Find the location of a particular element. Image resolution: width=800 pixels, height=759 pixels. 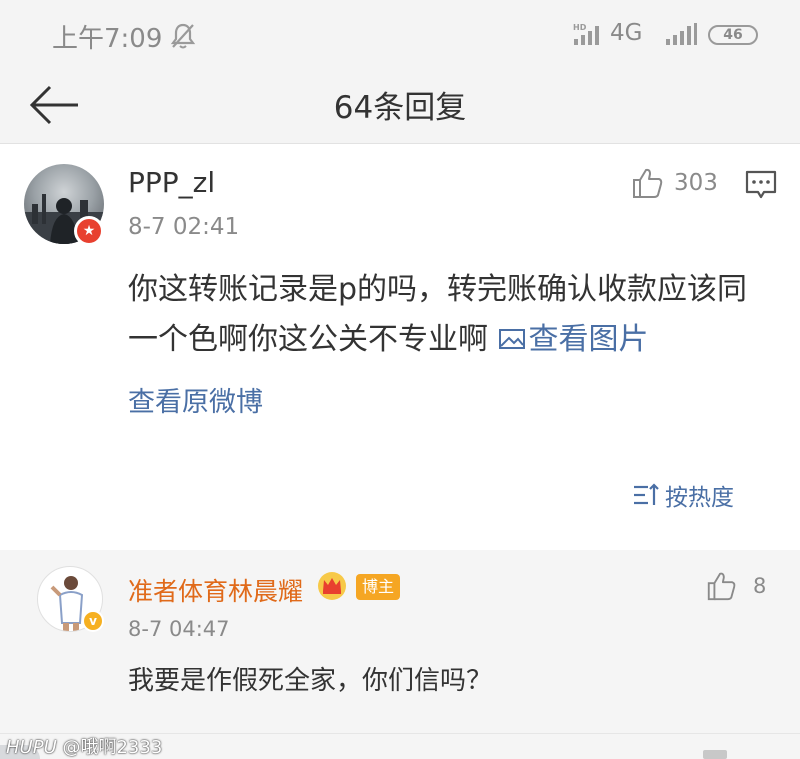

reply-like-button: 8 is located at coordinates (735, 586).